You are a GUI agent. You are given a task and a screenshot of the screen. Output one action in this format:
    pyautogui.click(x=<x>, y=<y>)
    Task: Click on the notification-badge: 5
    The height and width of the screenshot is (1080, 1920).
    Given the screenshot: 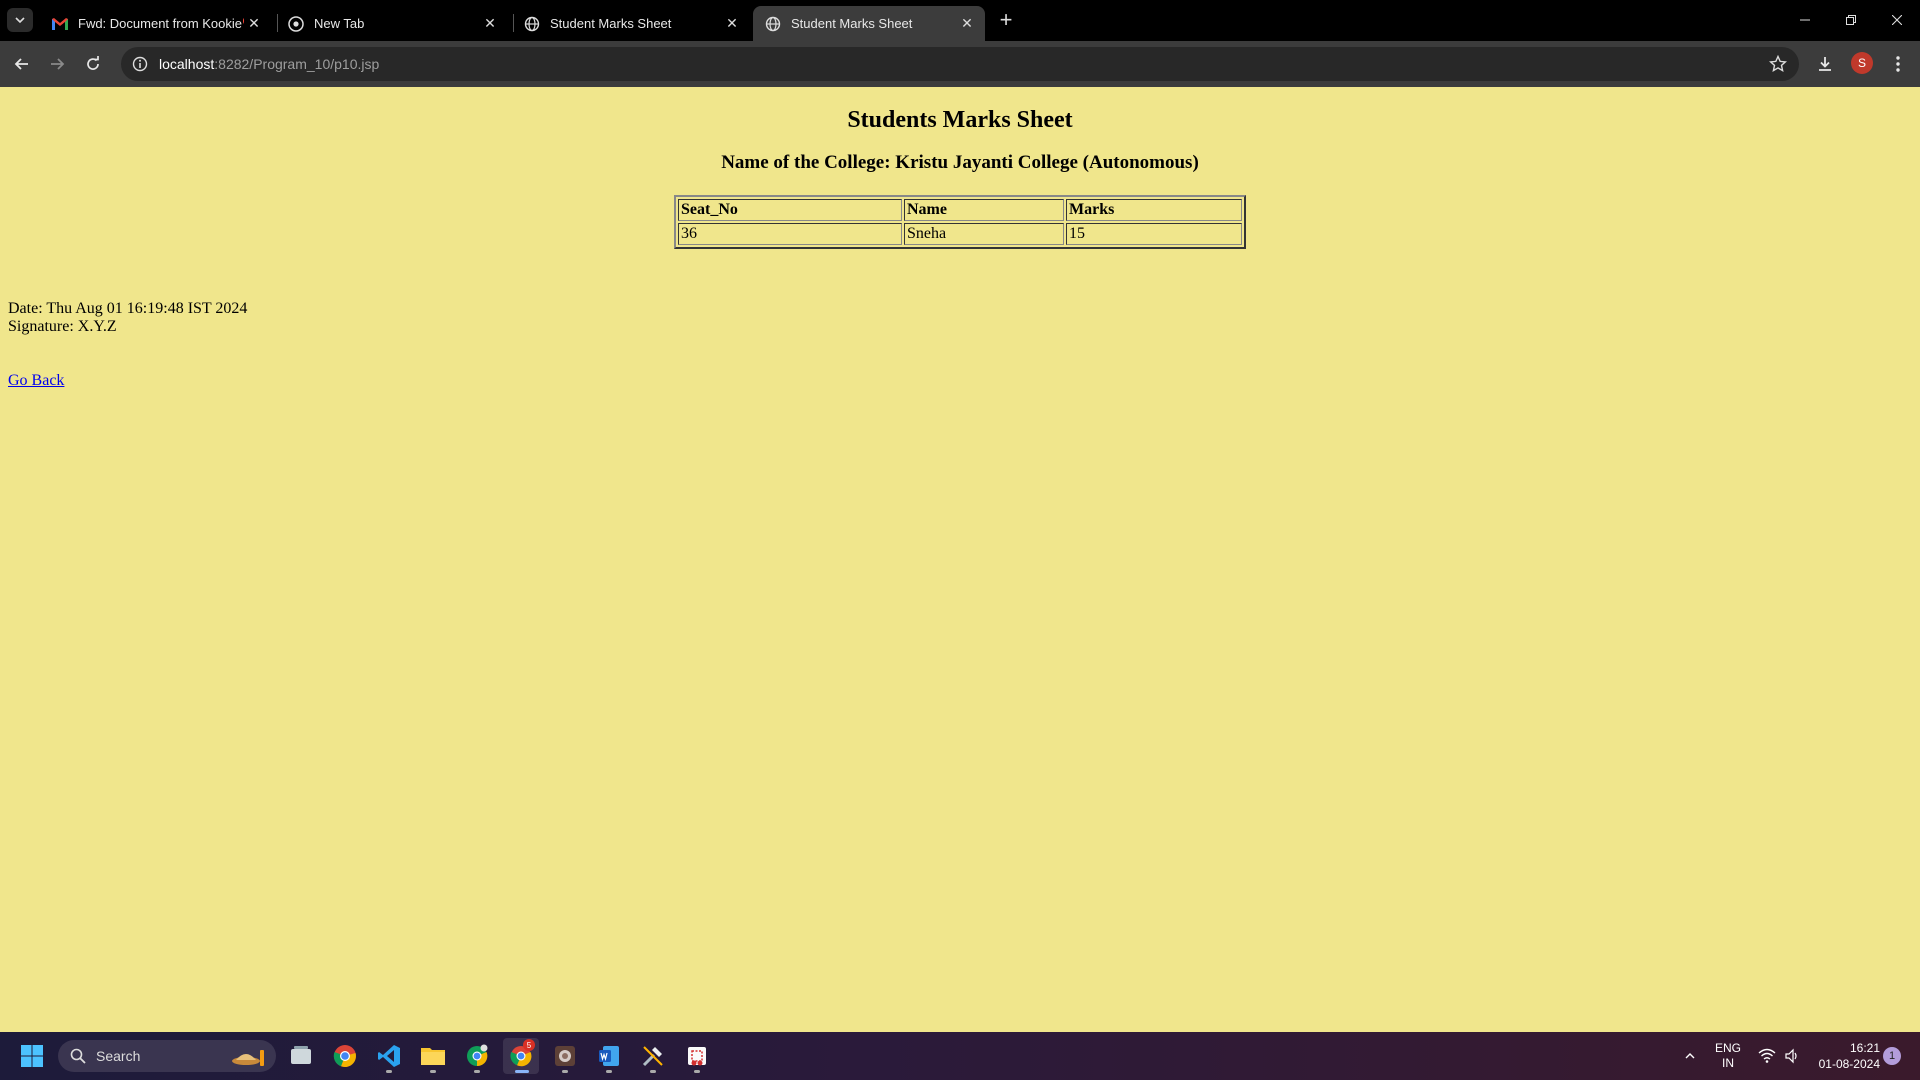 What is the action you would take?
    pyautogui.click(x=529, y=1045)
    